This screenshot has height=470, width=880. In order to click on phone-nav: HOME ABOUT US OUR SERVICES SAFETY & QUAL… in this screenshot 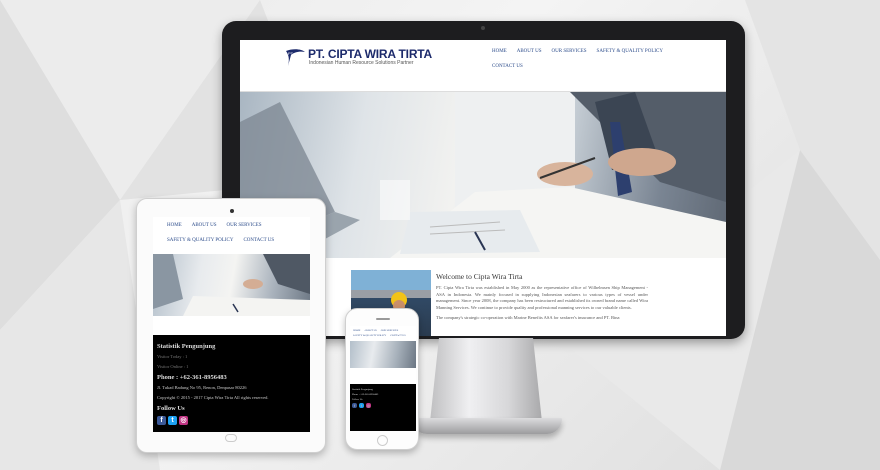, I will do `click(383, 332)`.